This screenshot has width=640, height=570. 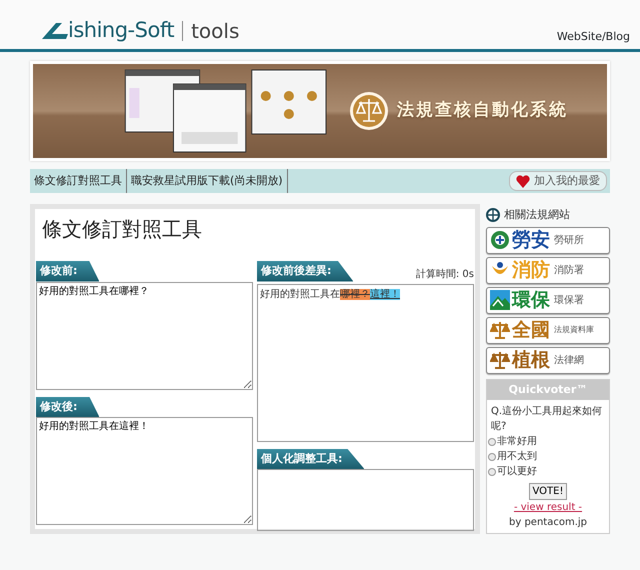 What do you see at coordinates (548, 456) in the screenshot?
I see `poll-option: 用不太到` at bounding box center [548, 456].